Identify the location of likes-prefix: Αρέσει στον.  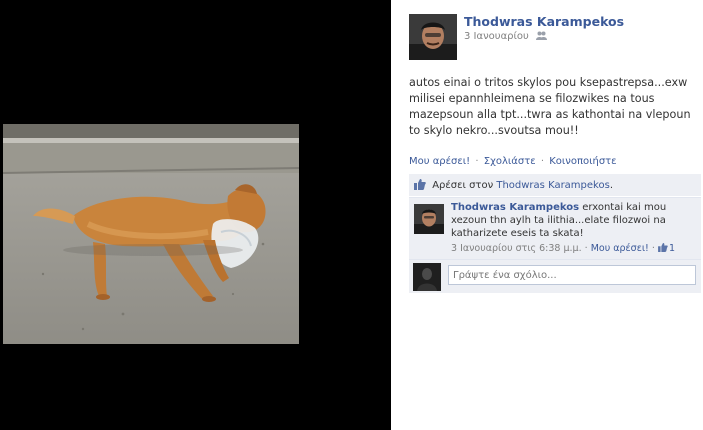
(463, 185).